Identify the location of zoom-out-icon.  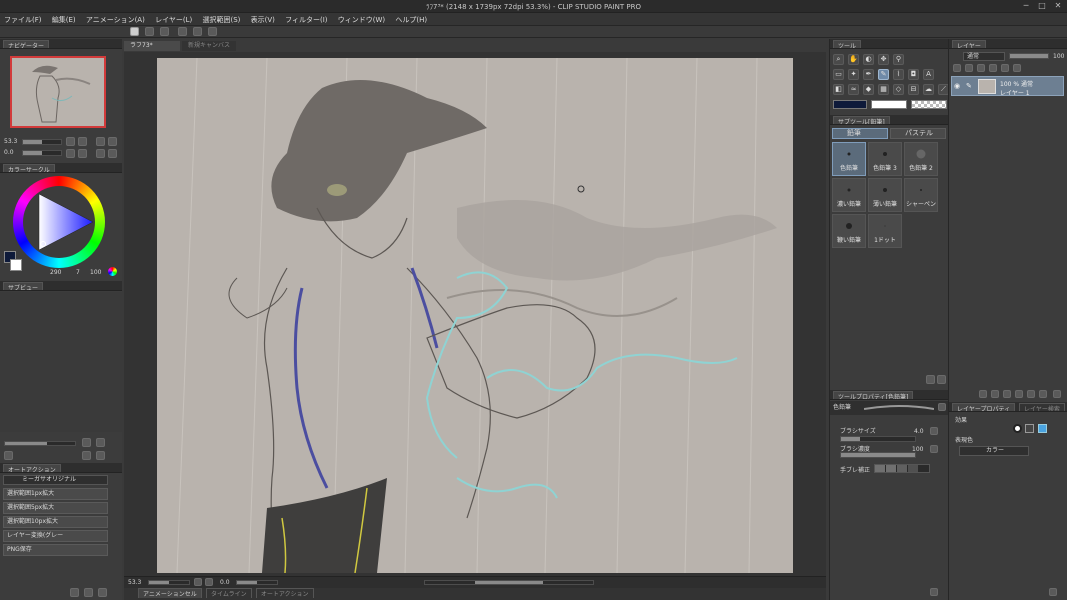
(70, 141).